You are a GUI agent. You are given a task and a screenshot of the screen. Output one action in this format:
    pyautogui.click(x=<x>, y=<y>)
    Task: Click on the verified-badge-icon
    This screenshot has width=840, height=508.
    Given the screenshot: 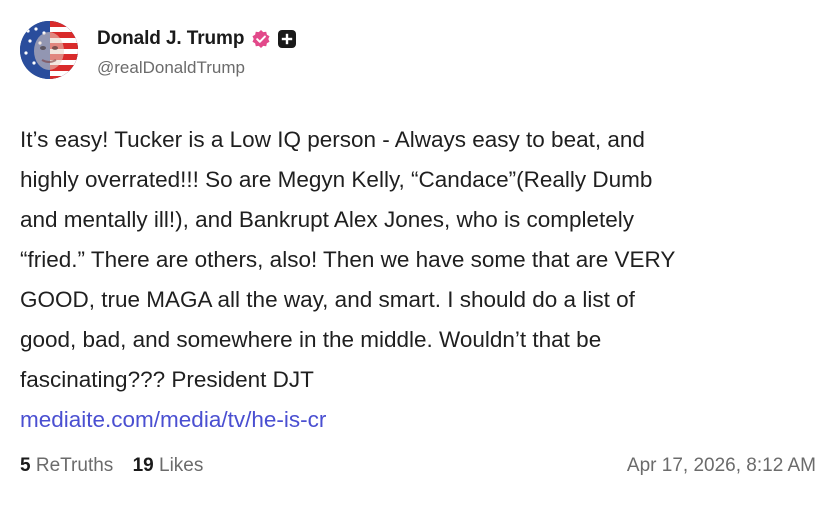 What is the action you would take?
    pyautogui.click(x=261, y=39)
    